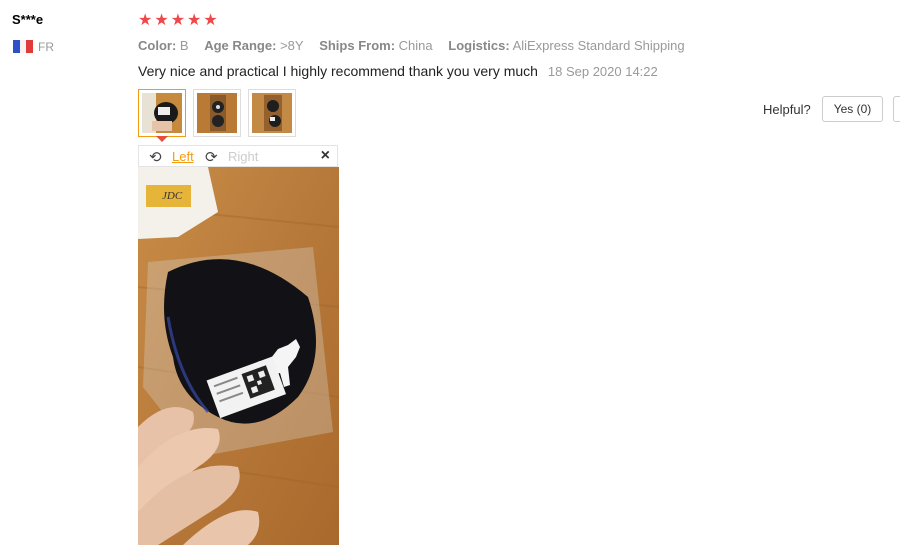  Describe the element at coordinates (172, 196) in the screenshot. I see `svg-text: JDC` at that location.